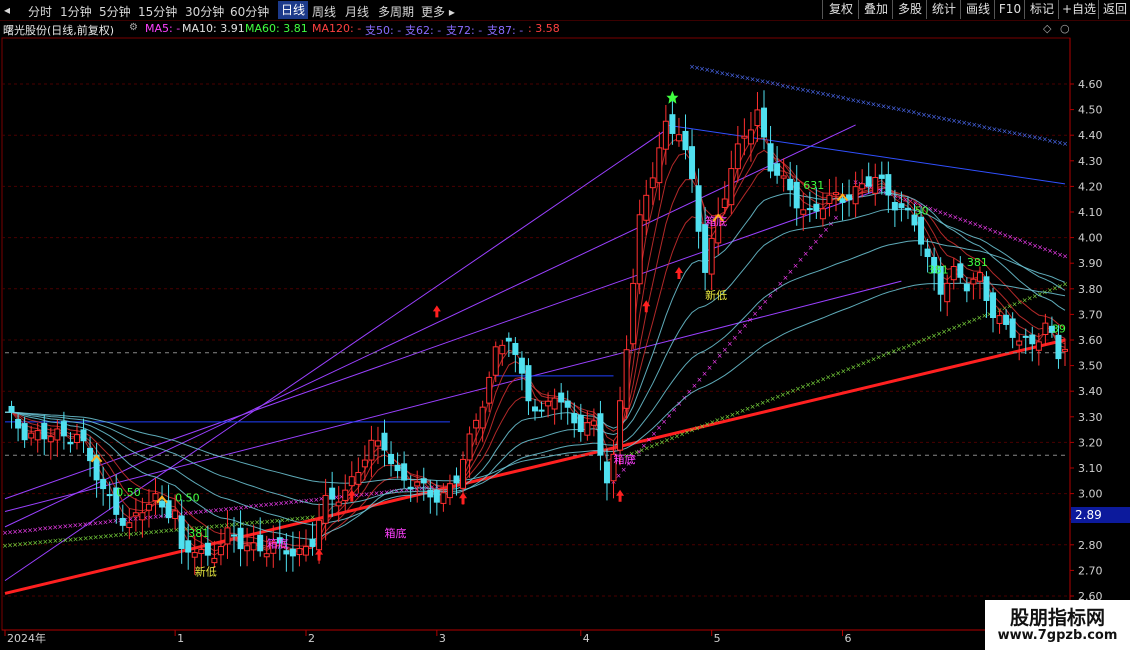 The image size is (1130, 650). I want to click on period-tab-5: 60分钟, so click(249, 11).